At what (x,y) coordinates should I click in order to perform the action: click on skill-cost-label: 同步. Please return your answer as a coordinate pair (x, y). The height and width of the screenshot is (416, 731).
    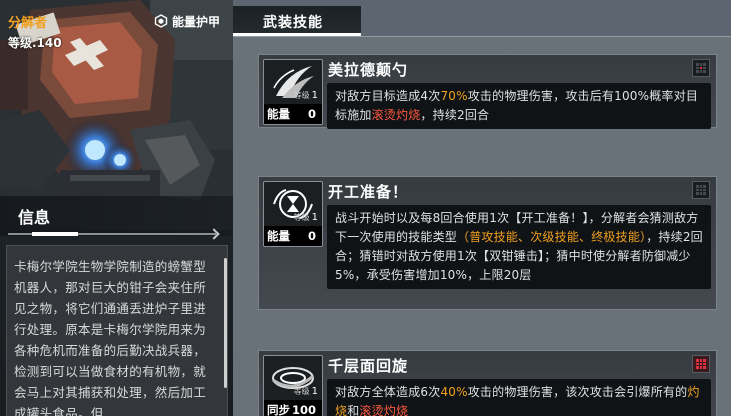
    Looking at the image, I should click on (278, 409).